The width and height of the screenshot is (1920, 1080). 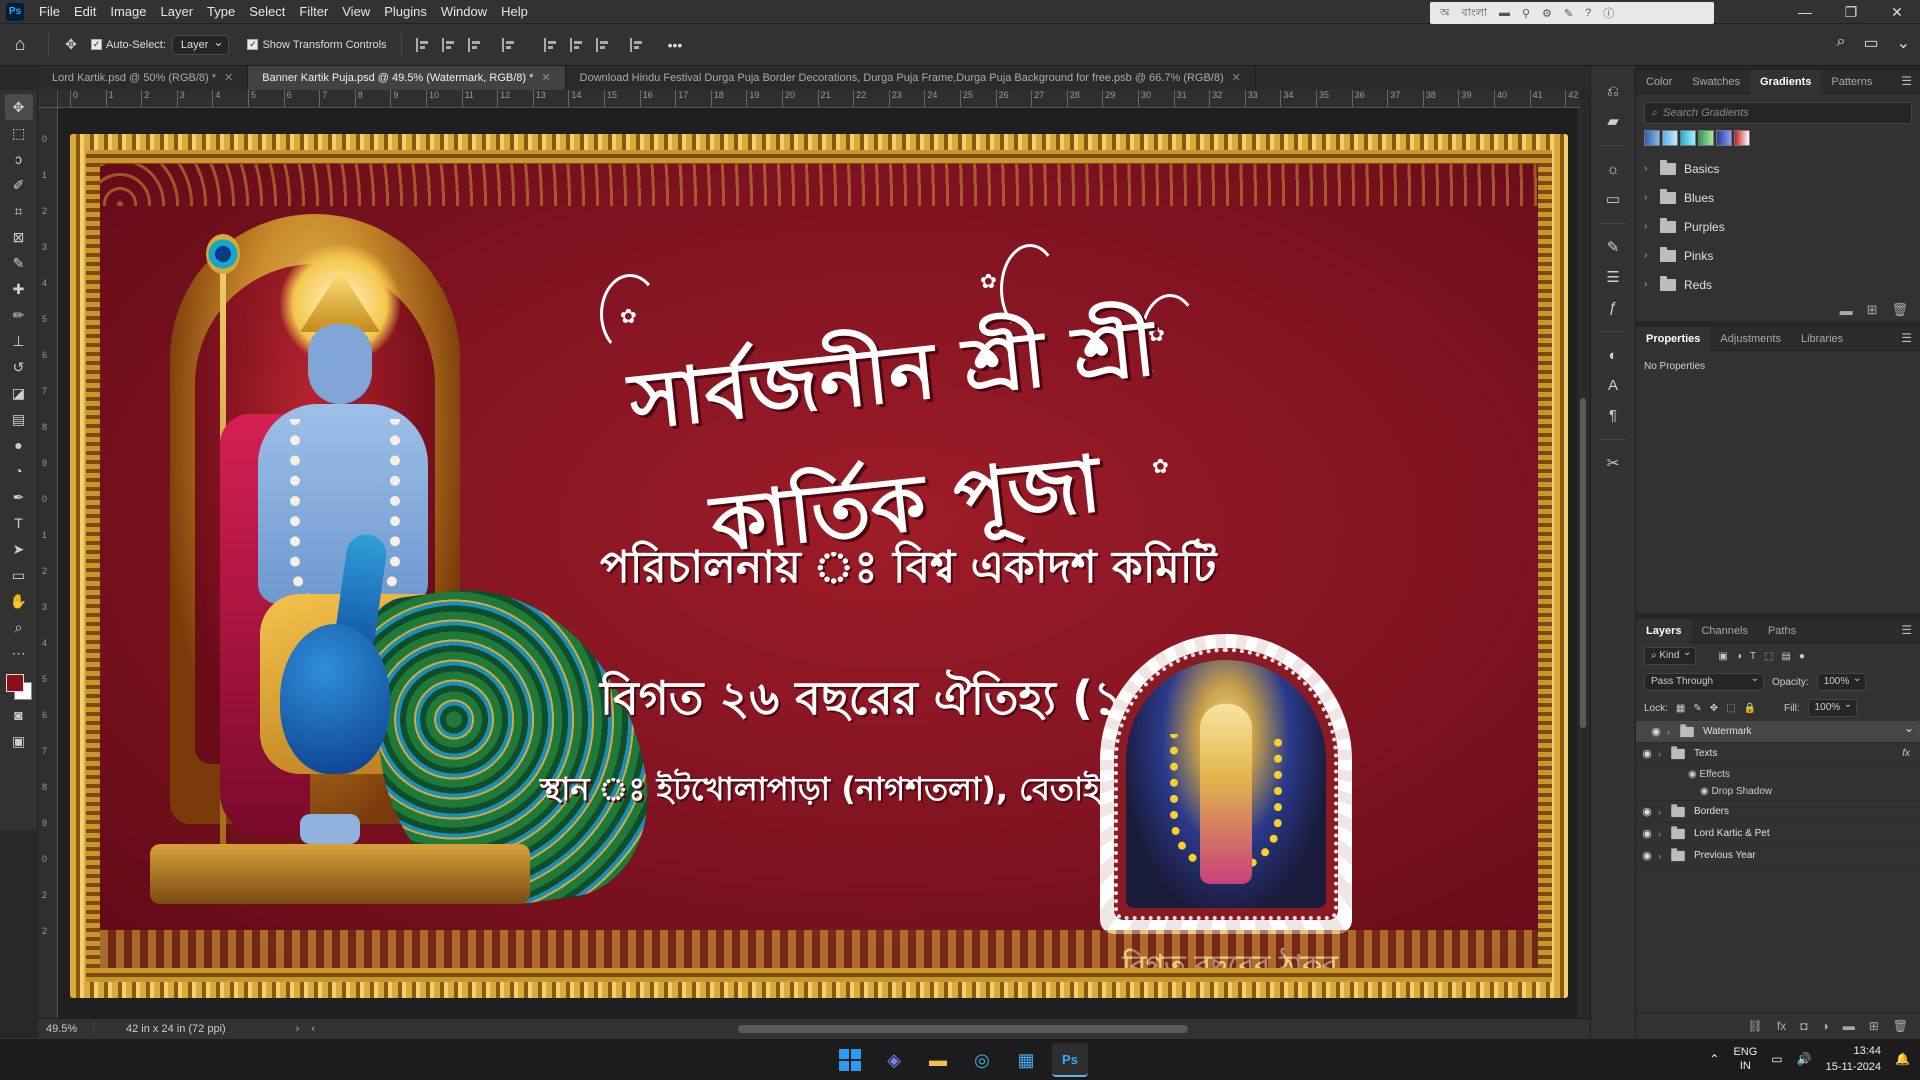 What do you see at coordinates (49, 12) in the screenshot?
I see `menu-file: File` at bounding box center [49, 12].